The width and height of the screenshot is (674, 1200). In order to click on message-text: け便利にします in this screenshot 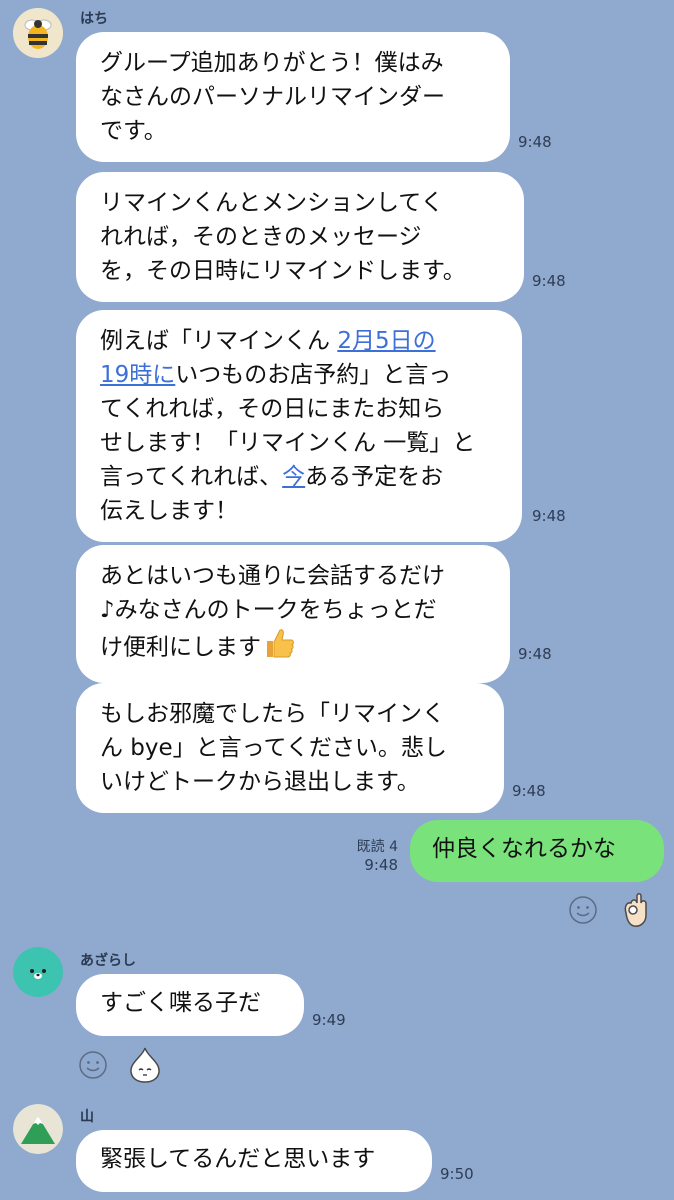, I will do `click(180, 647)`.